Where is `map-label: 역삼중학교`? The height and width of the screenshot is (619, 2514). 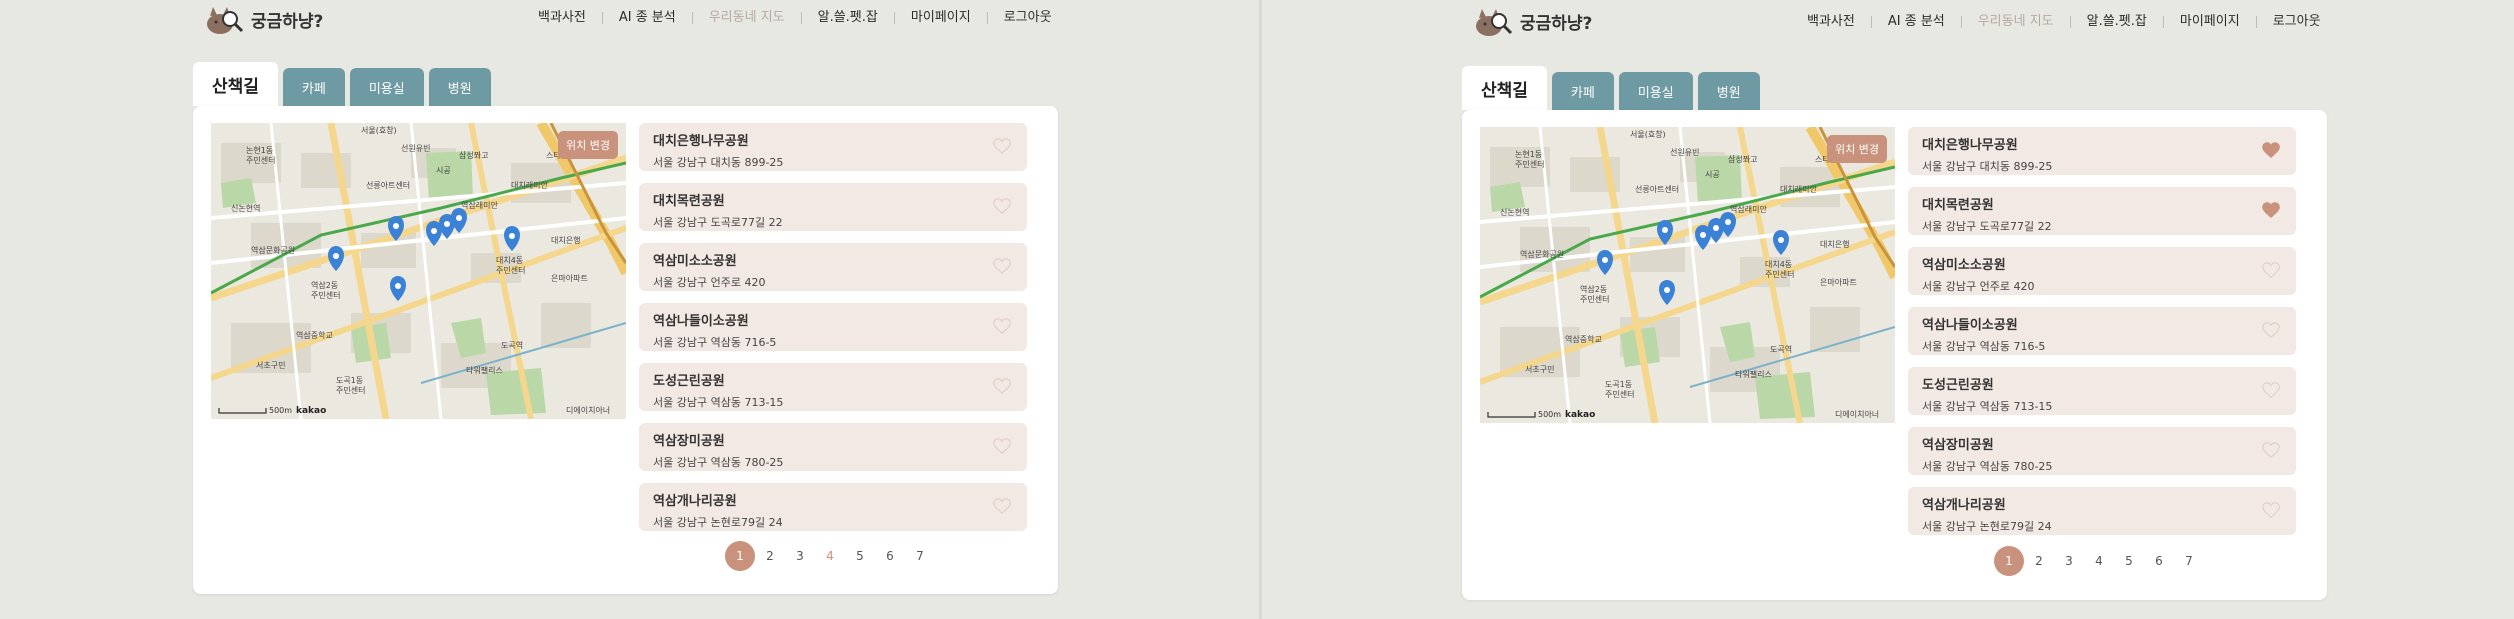 map-label: 역삼중학교 is located at coordinates (314, 335).